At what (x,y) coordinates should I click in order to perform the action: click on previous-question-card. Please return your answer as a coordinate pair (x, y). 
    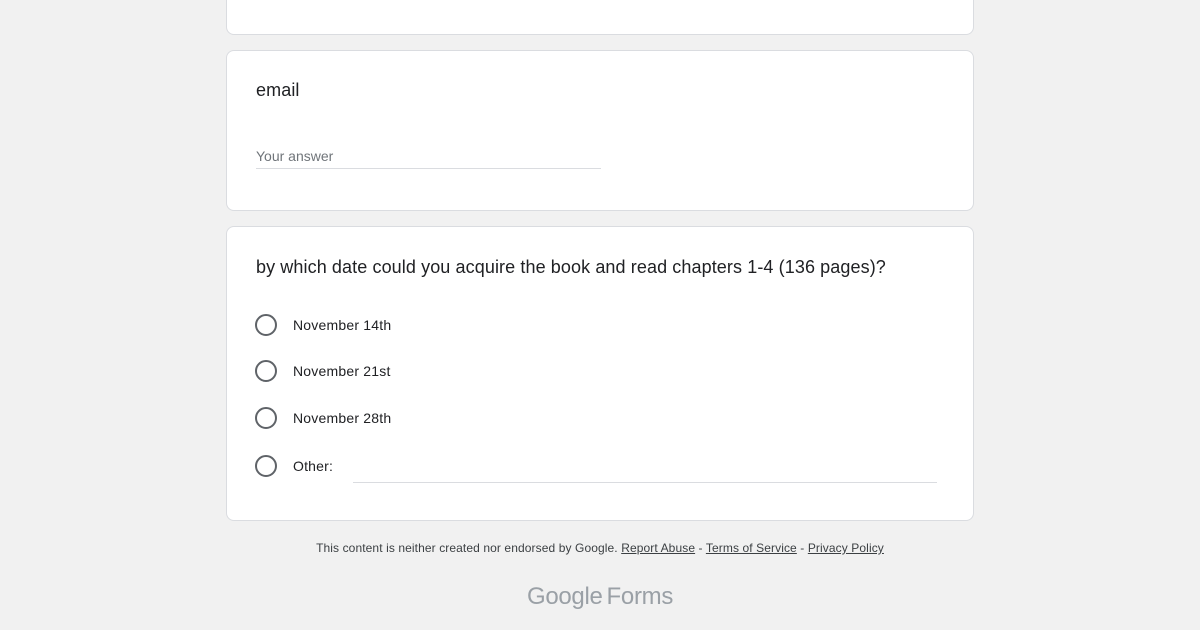
    Looking at the image, I should click on (600, 17).